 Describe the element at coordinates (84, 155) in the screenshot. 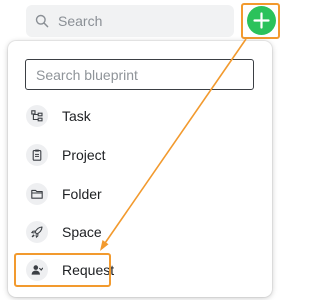

I see `menu-item-label: Project` at that location.